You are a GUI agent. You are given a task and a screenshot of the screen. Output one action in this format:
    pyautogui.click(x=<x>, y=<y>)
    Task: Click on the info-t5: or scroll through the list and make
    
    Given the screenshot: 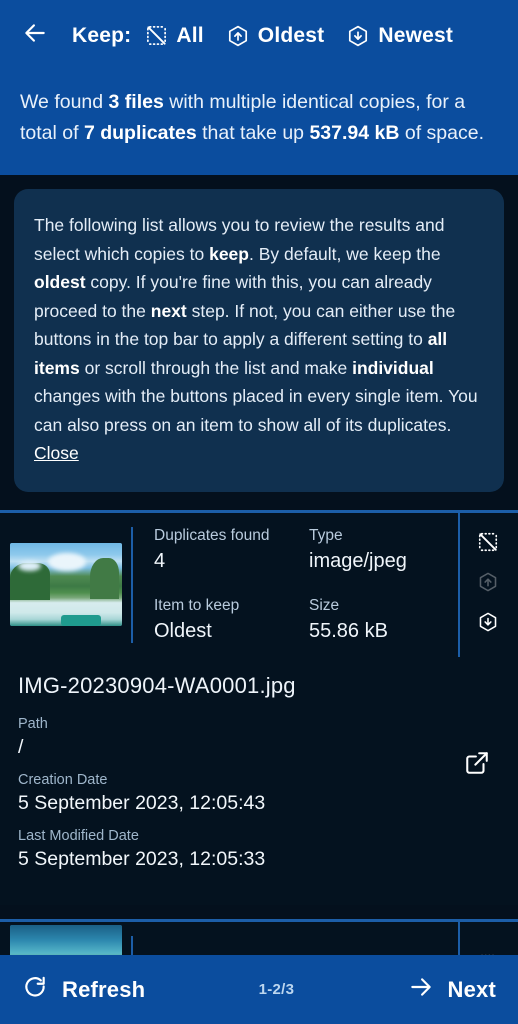 What is the action you would take?
    pyautogui.click(x=216, y=367)
    